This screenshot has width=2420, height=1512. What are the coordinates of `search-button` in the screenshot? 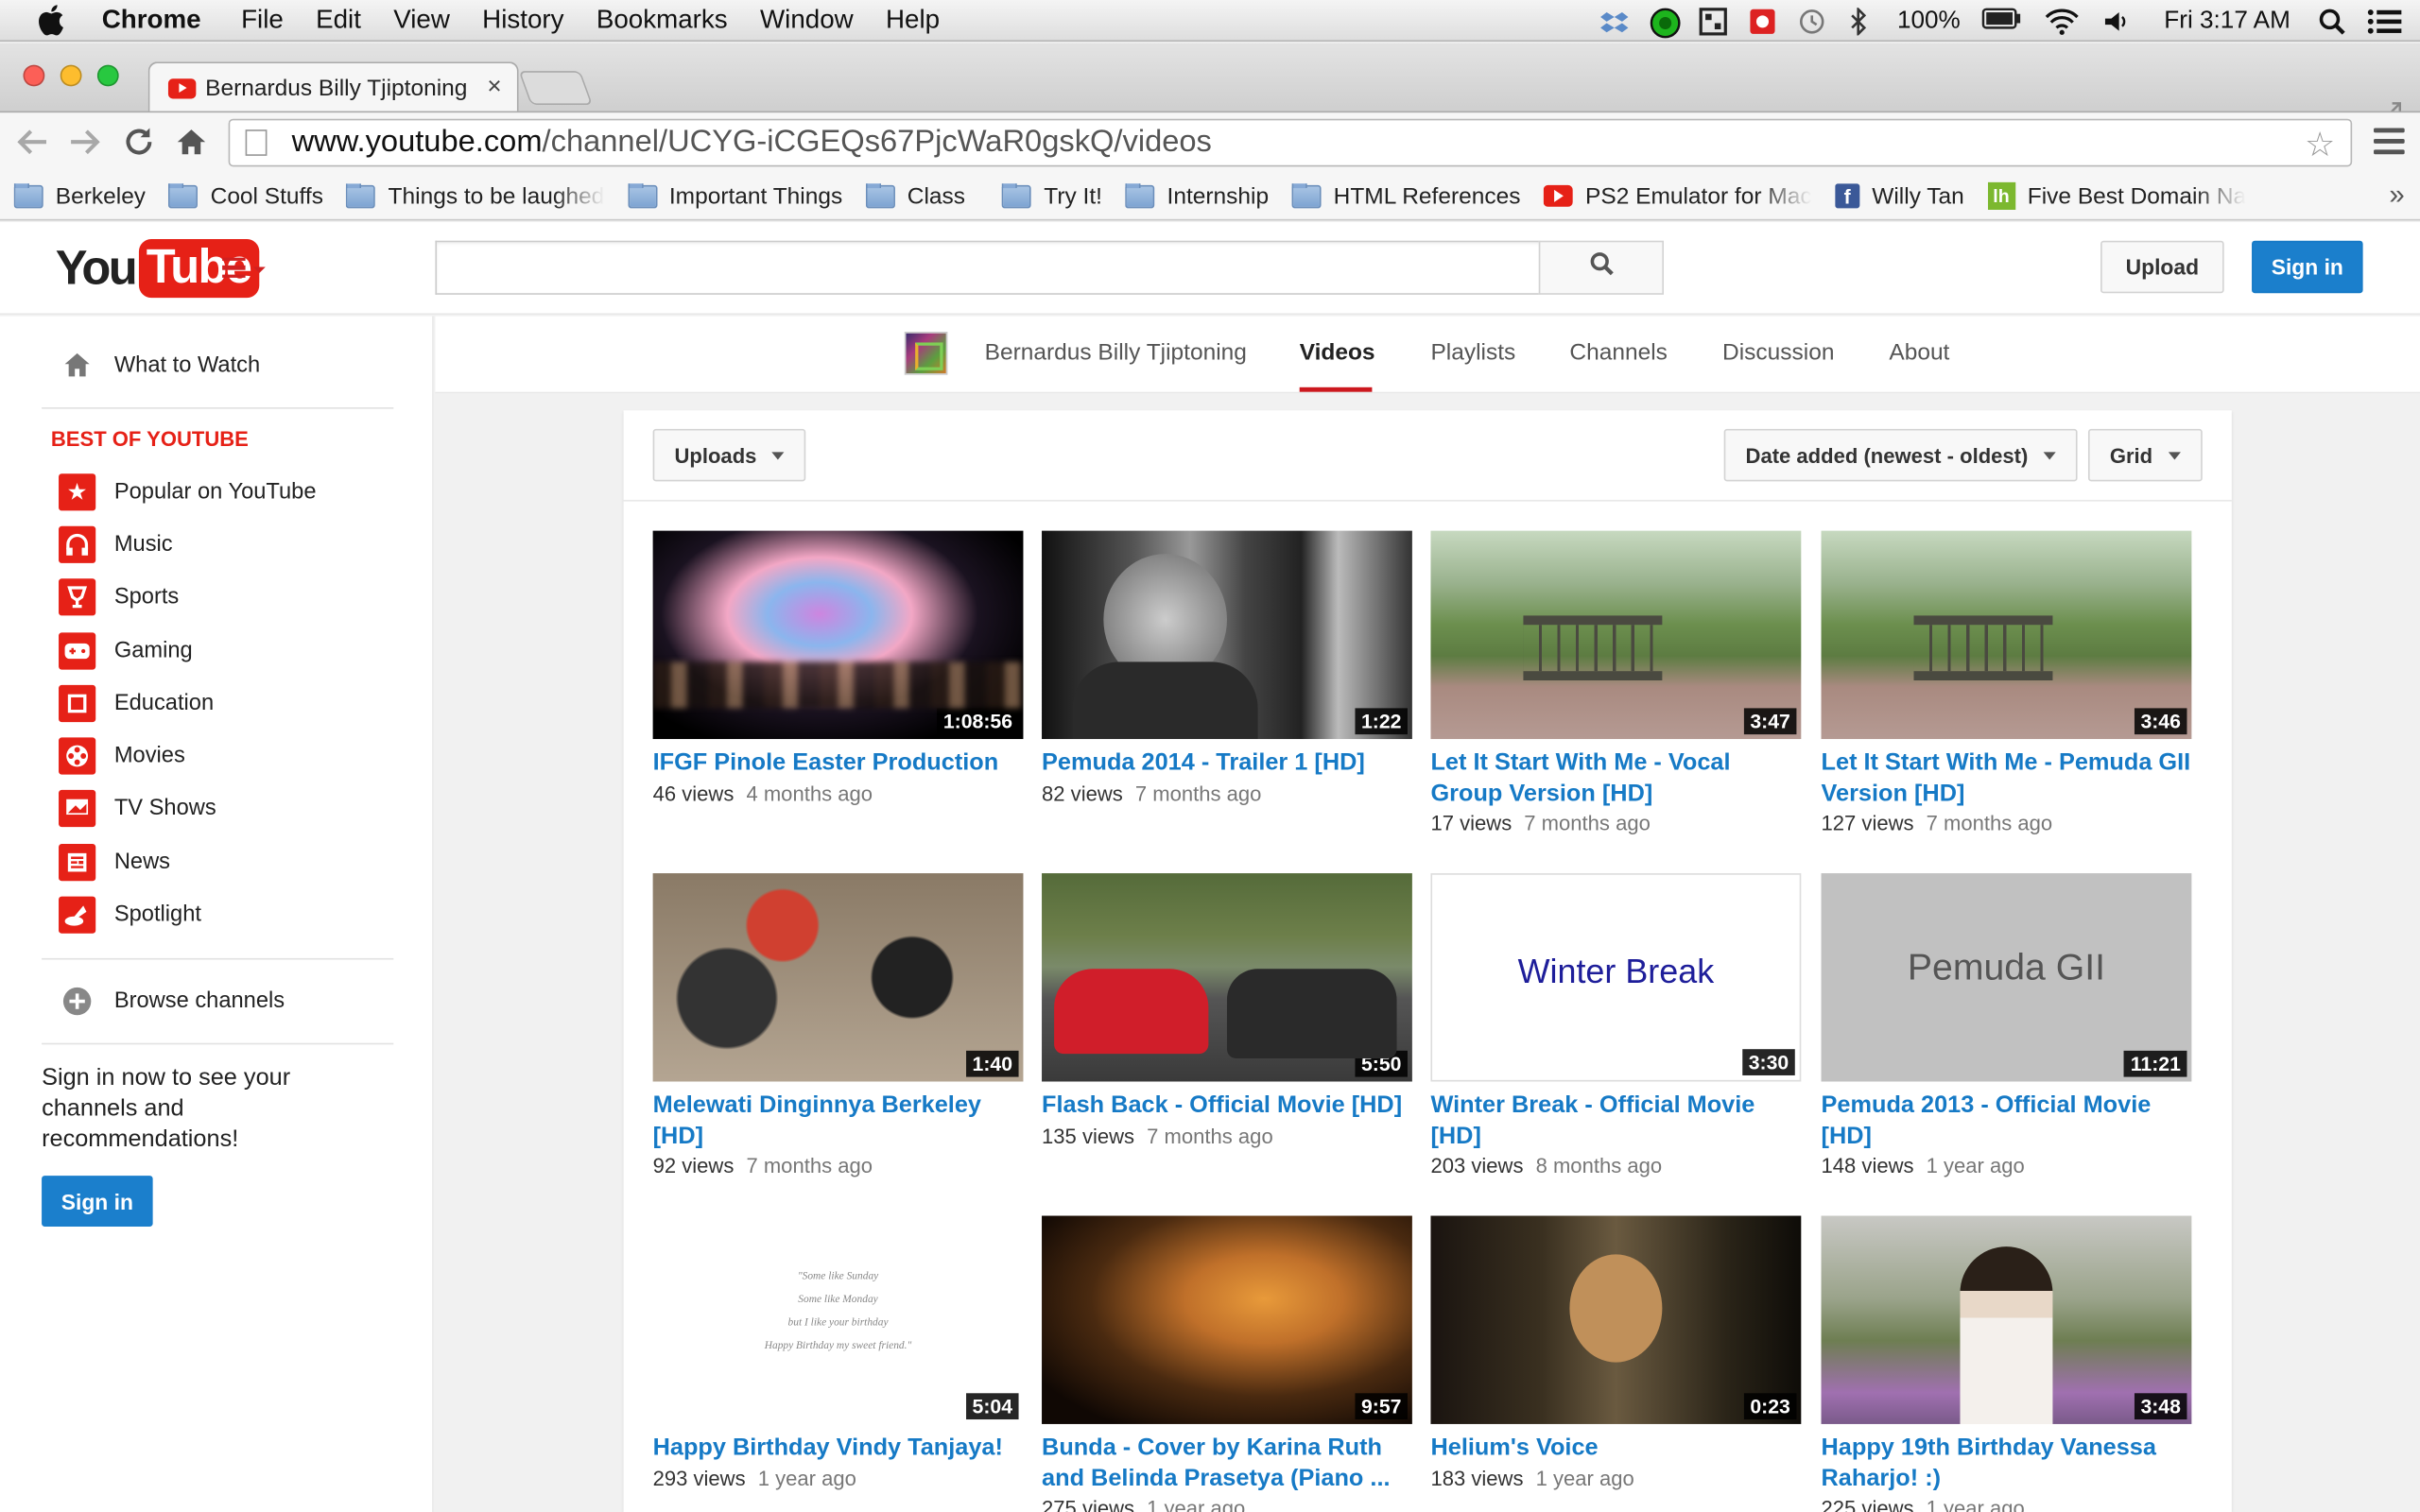 It's located at (1601, 267).